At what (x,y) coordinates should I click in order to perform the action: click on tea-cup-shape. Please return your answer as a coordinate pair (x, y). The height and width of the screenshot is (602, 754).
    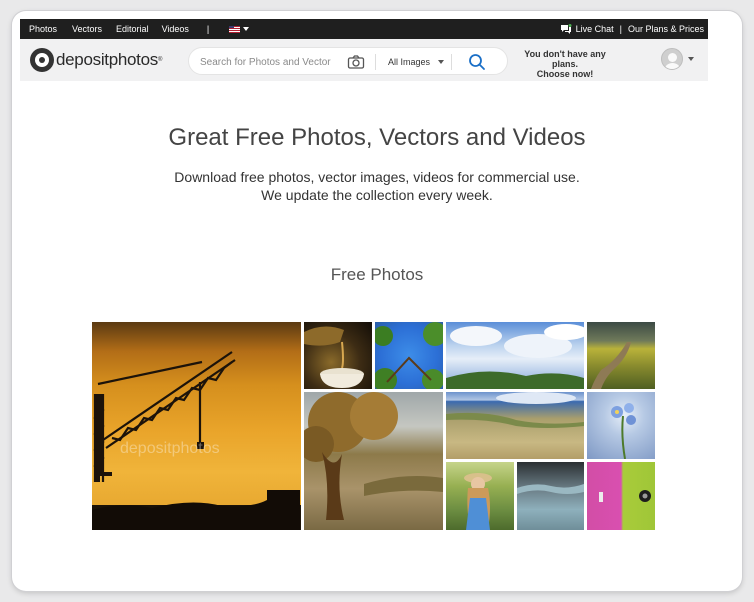
    Looking at the image, I should click on (334, 357).